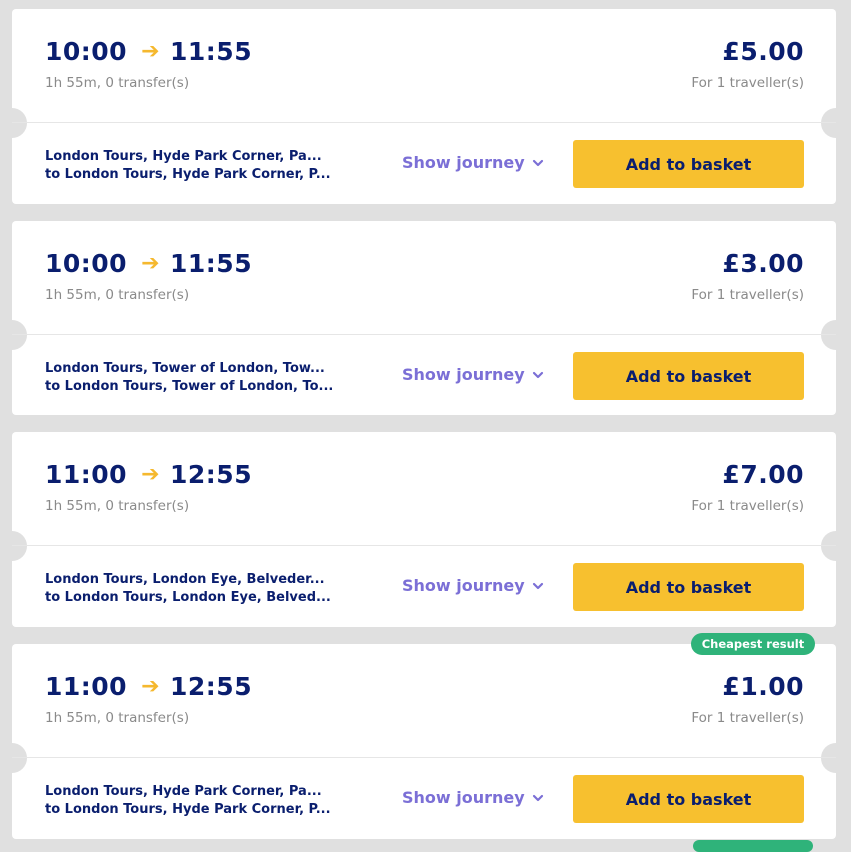  Describe the element at coordinates (763, 51) in the screenshot. I see `price: £5.00` at that location.